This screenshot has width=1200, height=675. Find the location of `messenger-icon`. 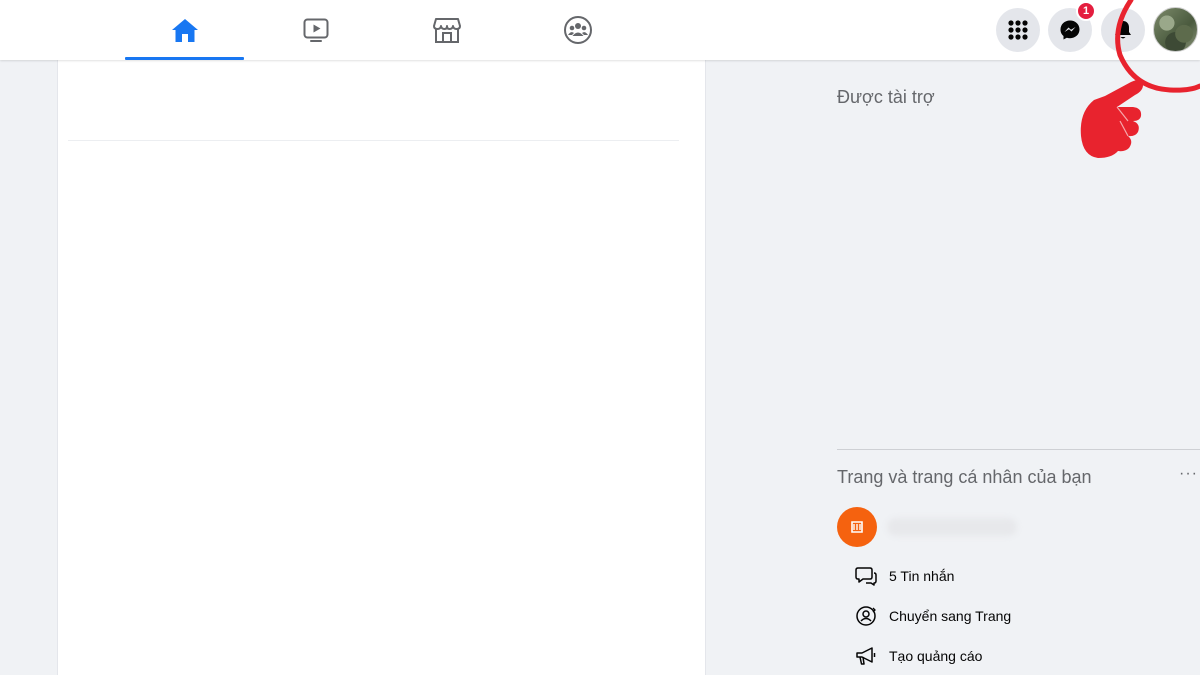

messenger-icon is located at coordinates (1070, 30).